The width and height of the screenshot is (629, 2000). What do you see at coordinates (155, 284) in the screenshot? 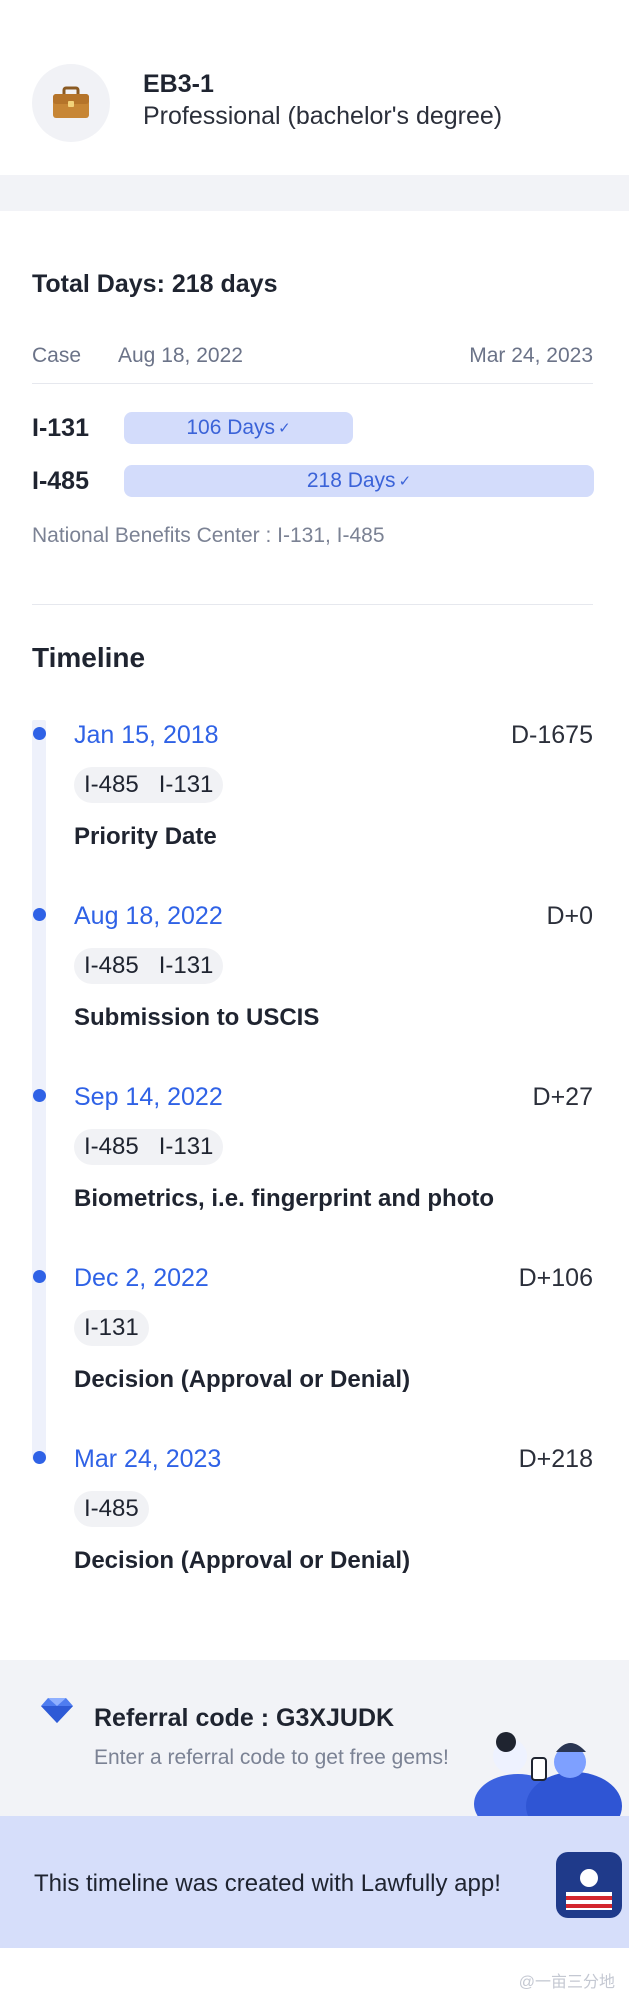
I see `total-days: Total Days: 218 days` at bounding box center [155, 284].